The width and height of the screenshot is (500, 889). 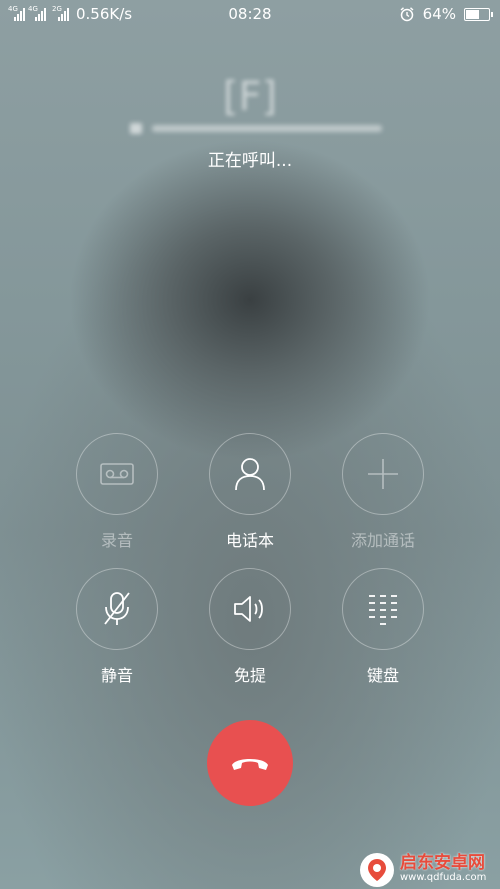 I want to click on contacts-button: 电话本, so click(x=250, y=492).